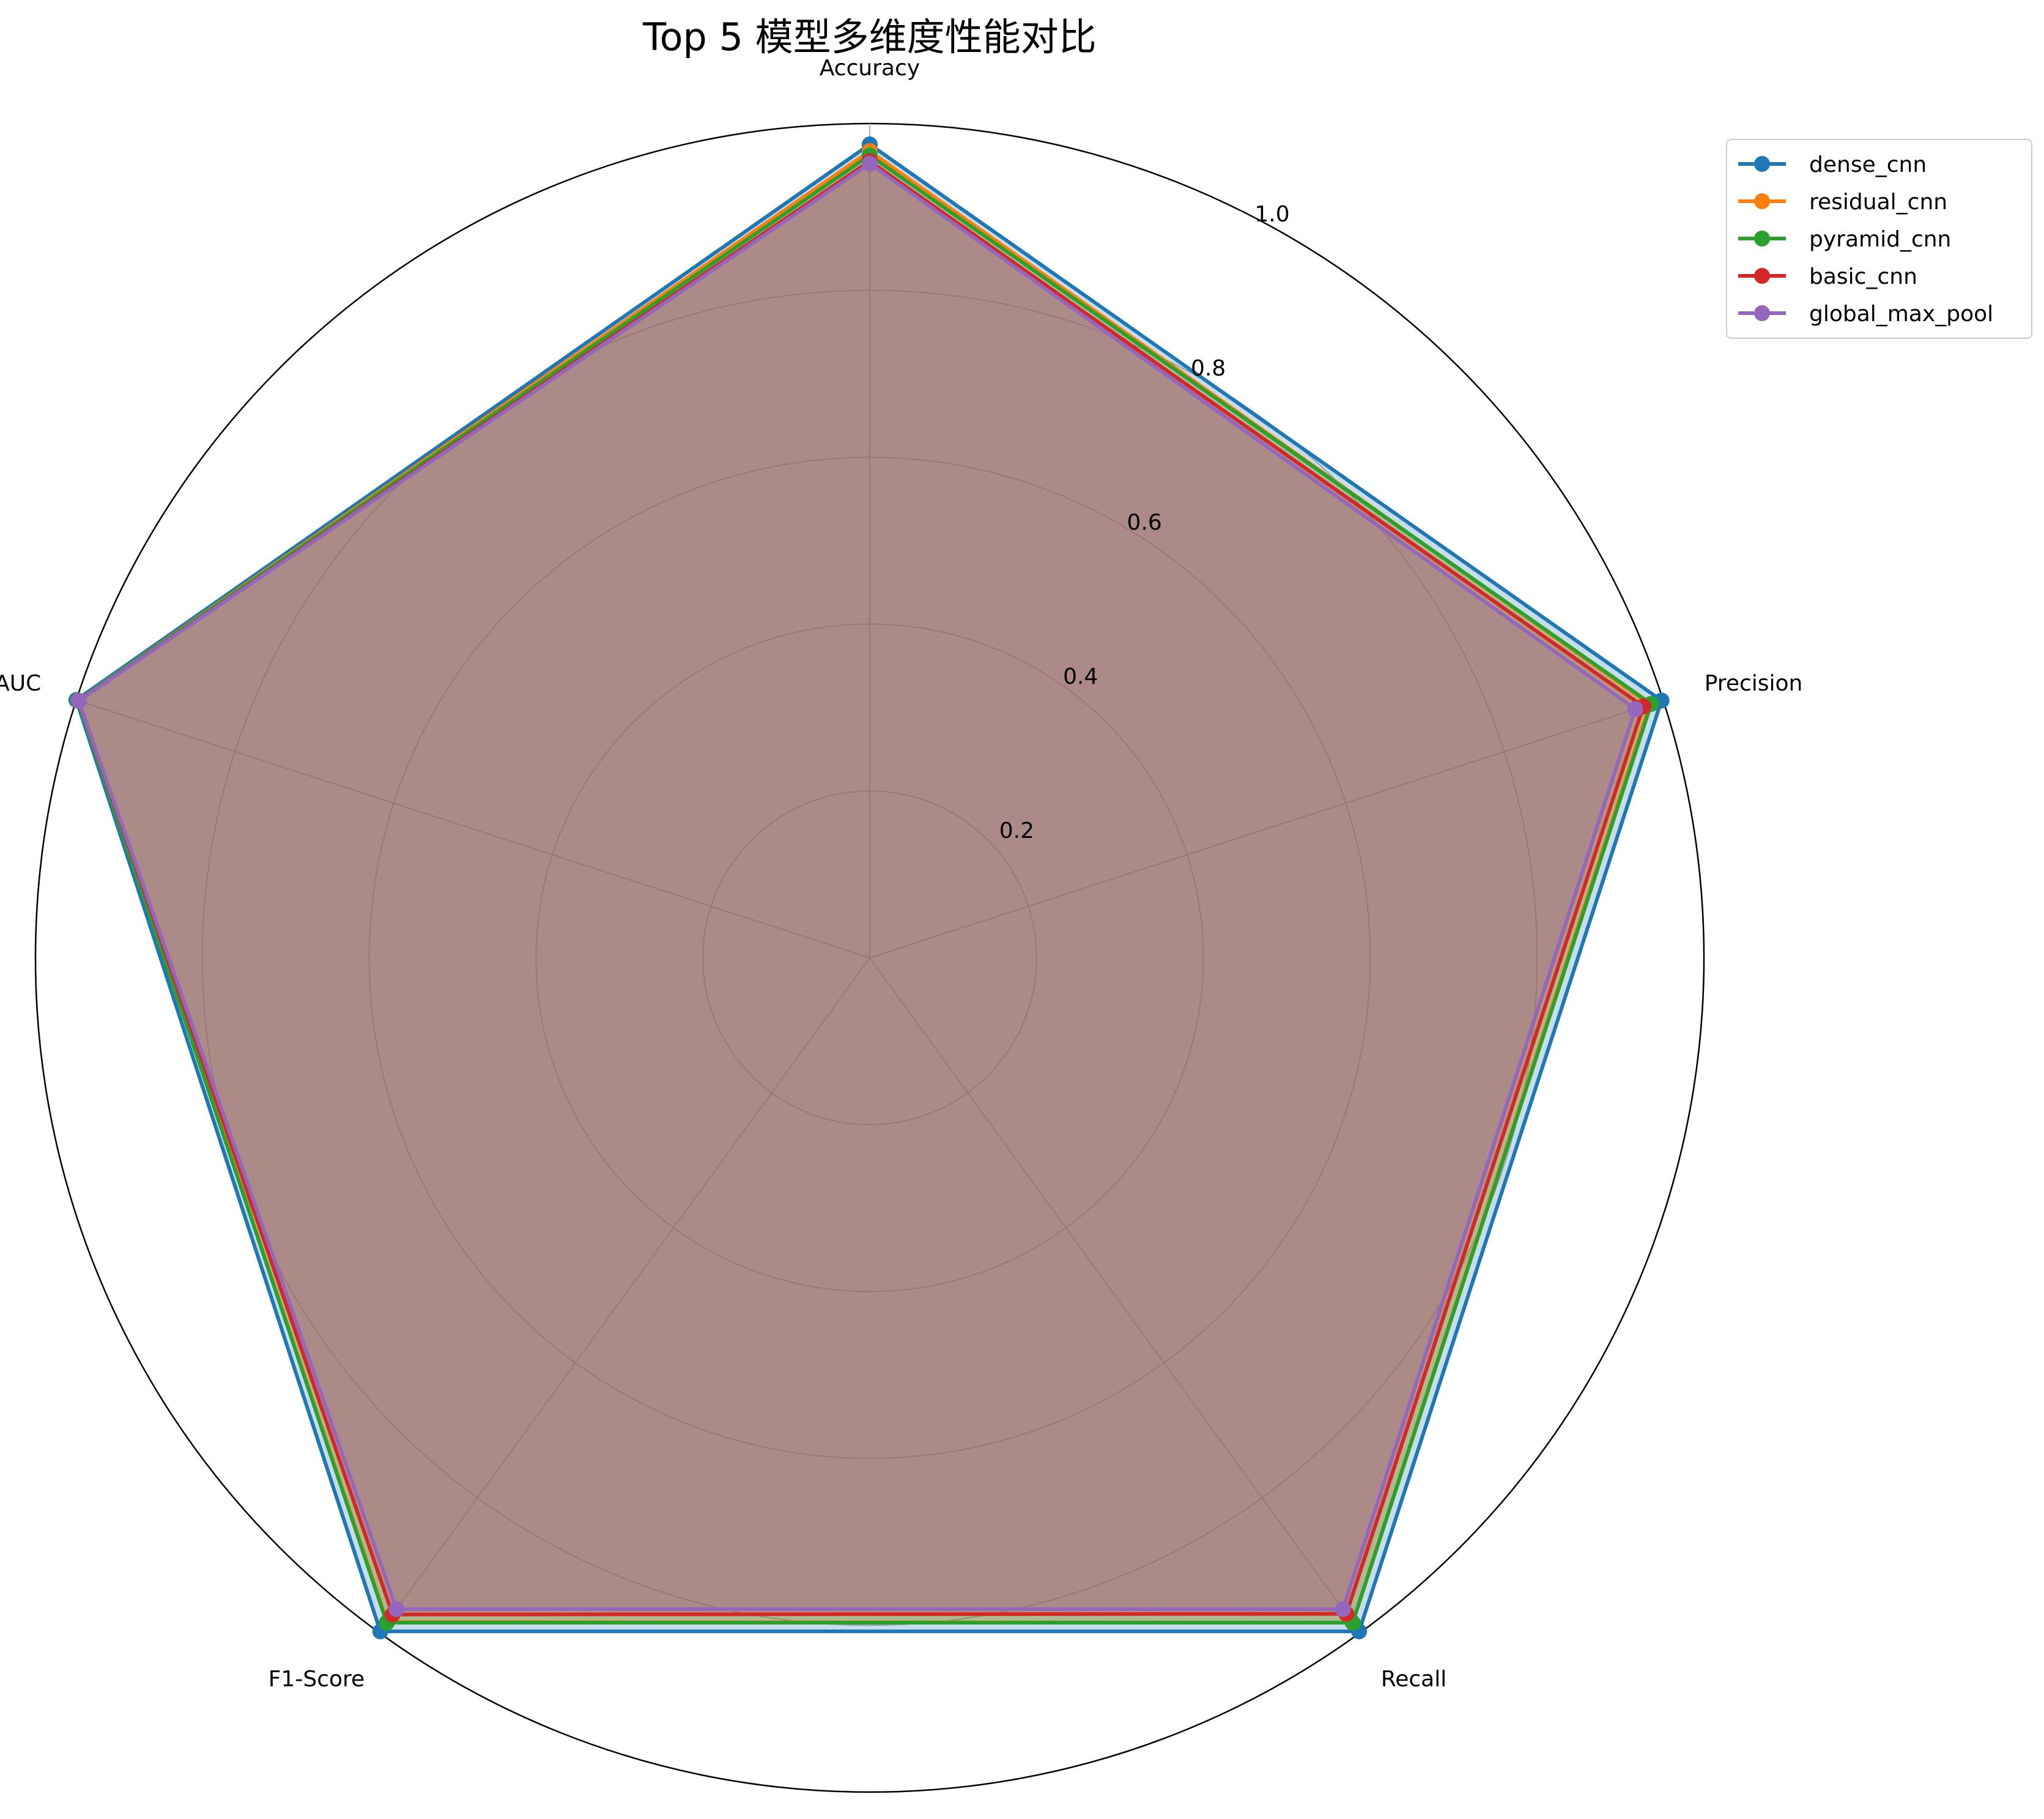 This screenshot has width=2044, height=1819. Describe the element at coordinates (20, 683) in the screenshot. I see `axis-label-auc: AUC` at that location.